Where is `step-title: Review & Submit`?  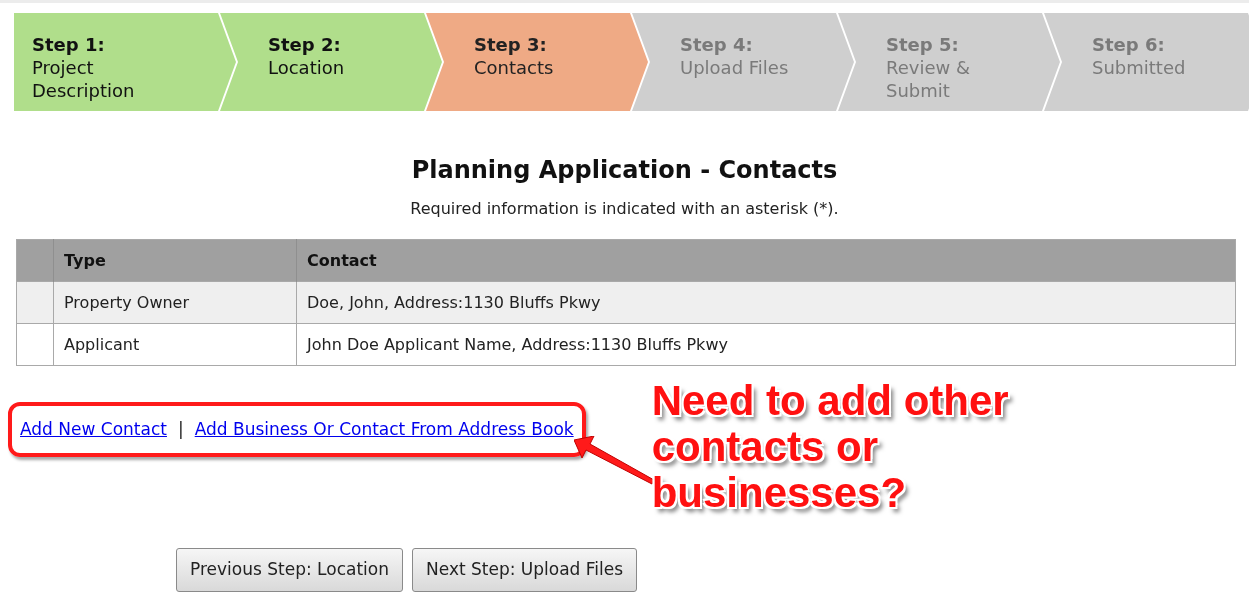
step-title: Review & Submit is located at coordinates (928, 79).